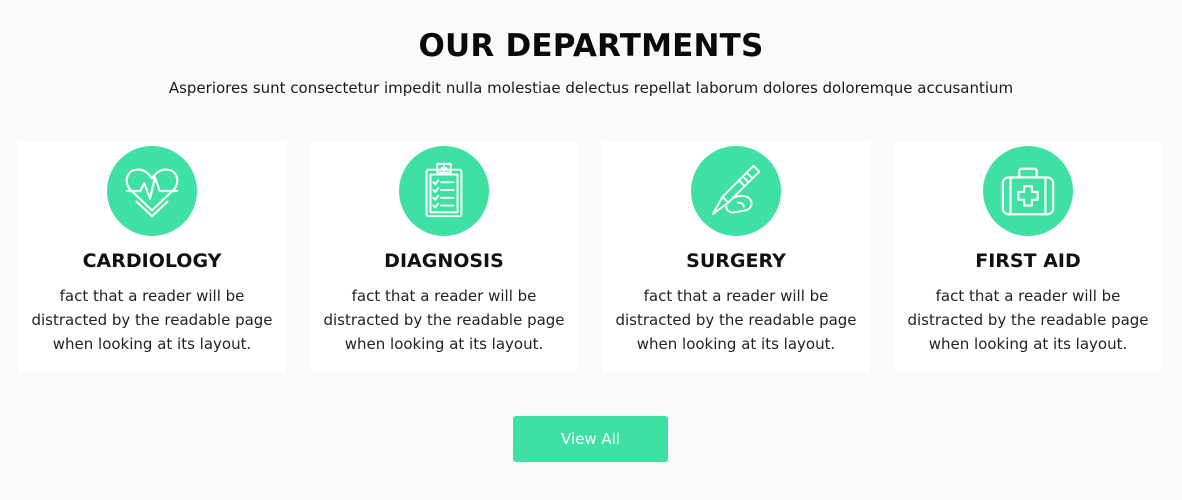 The width and height of the screenshot is (1182, 500). Describe the element at coordinates (444, 261) in the screenshot. I see `department-title: DIAGNOSIS` at that location.